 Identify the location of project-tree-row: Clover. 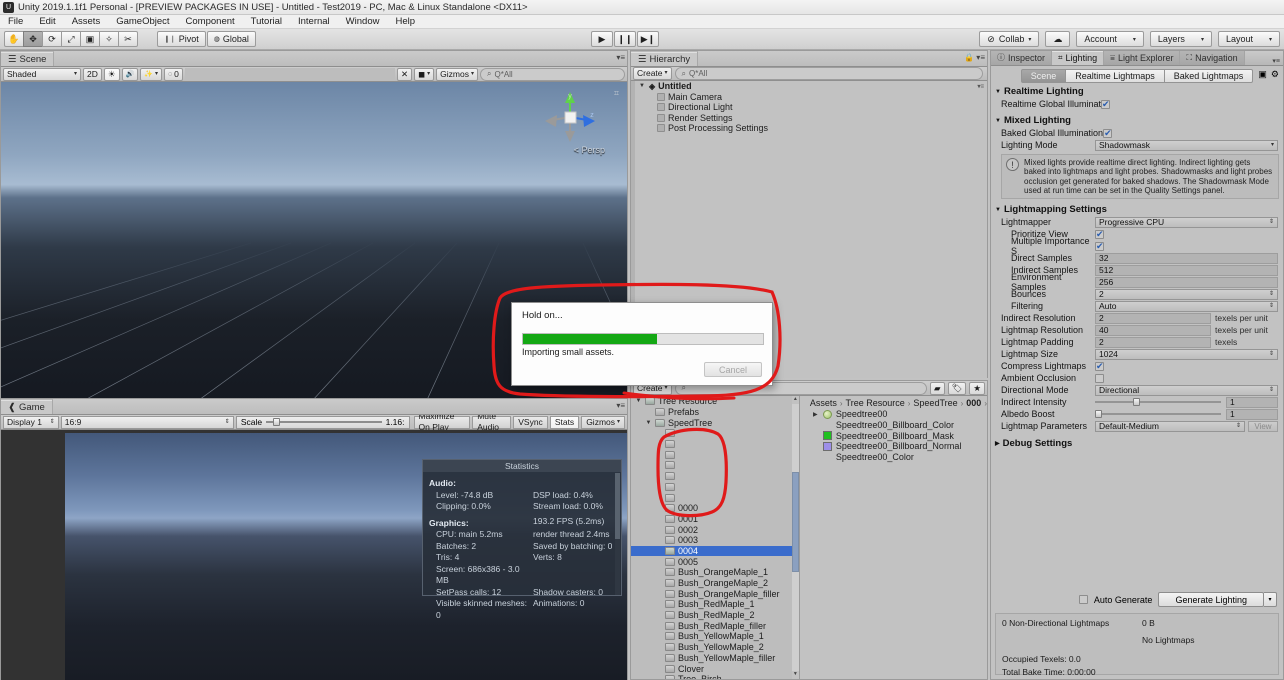
(715, 668).